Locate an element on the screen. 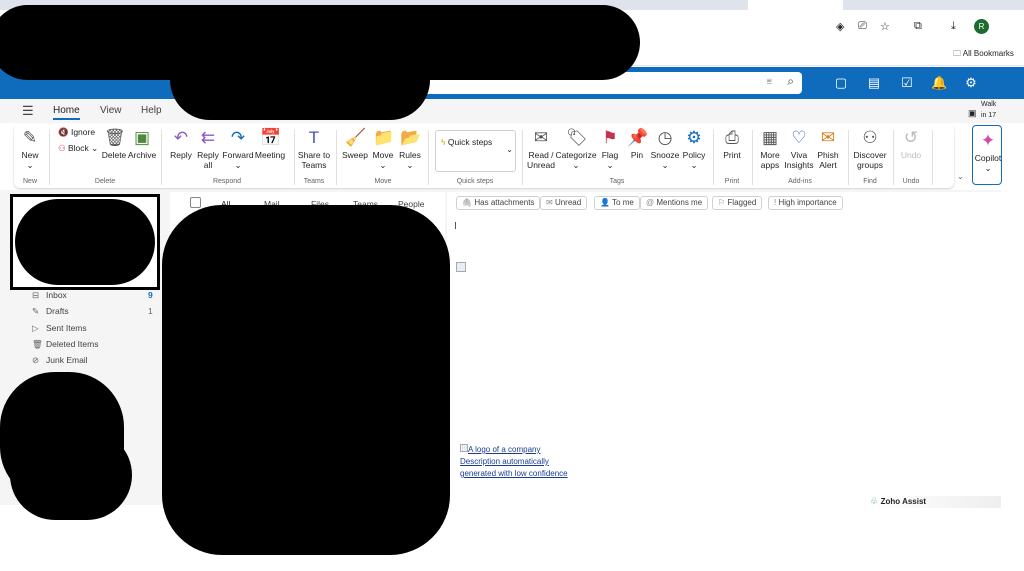 The width and height of the screenshot is (1024, 571). filter-icon: 🖇 is located at coordinates (467, 202).